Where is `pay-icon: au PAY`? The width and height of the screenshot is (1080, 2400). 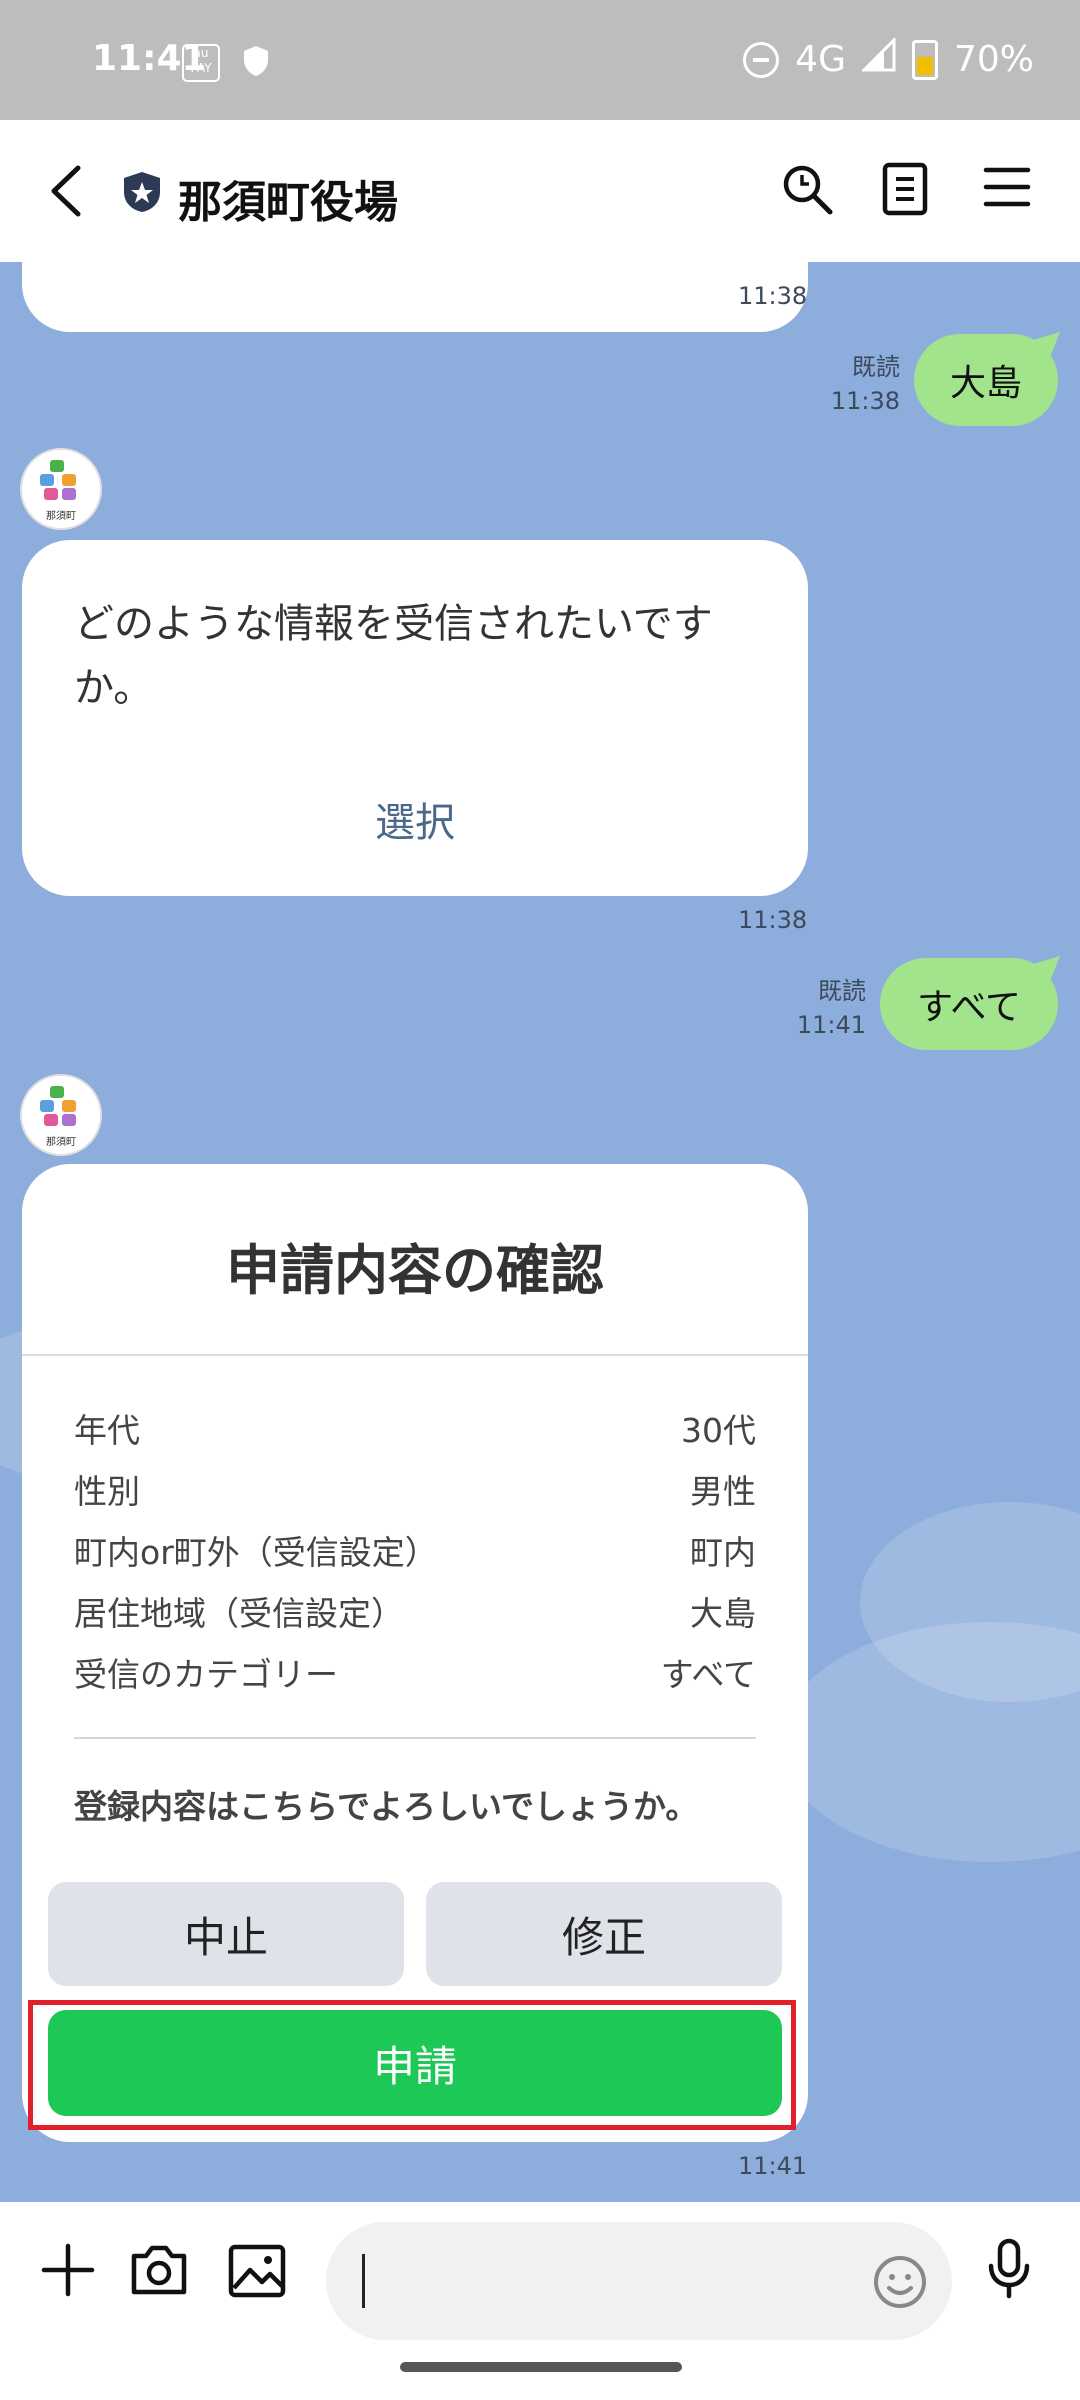
pay-icon: au PAY is located at coordinates (201, 63).